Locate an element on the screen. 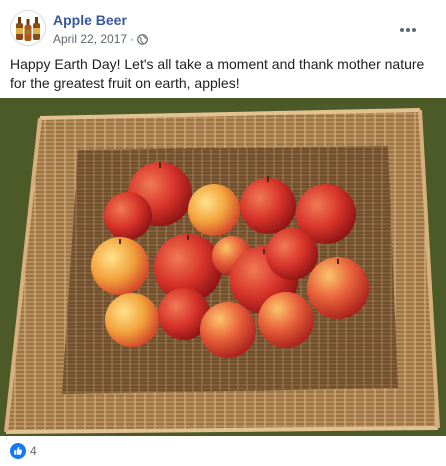  more-options-icon is located at coordinates (408, 26).